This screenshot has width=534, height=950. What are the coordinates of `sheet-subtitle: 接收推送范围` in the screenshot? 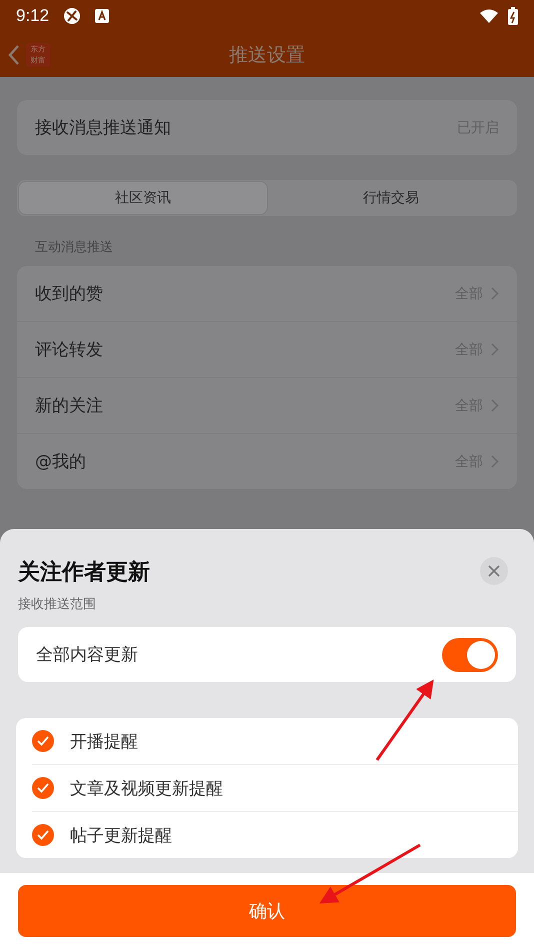 It's located at (57, 604).